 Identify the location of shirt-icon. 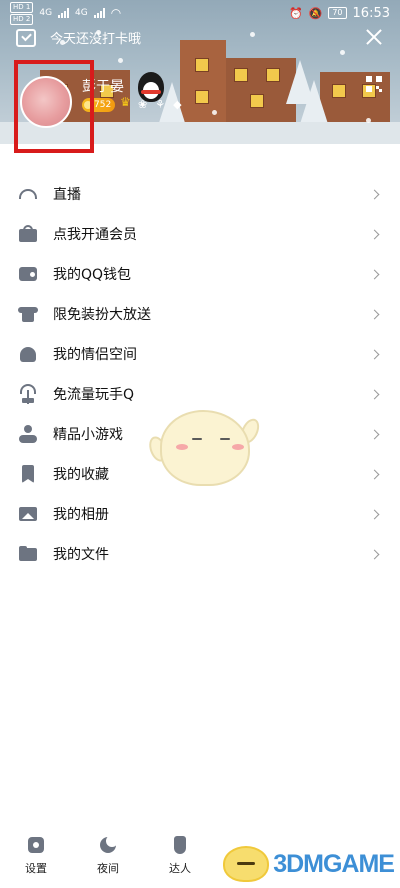
(28, 314).